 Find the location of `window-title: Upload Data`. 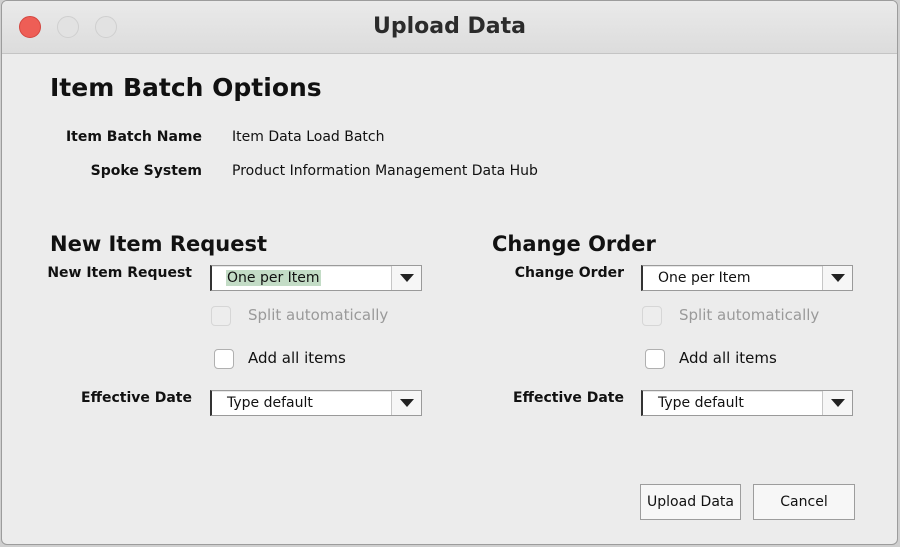

window-title: Upload Data is located at coordinates (449, 26).